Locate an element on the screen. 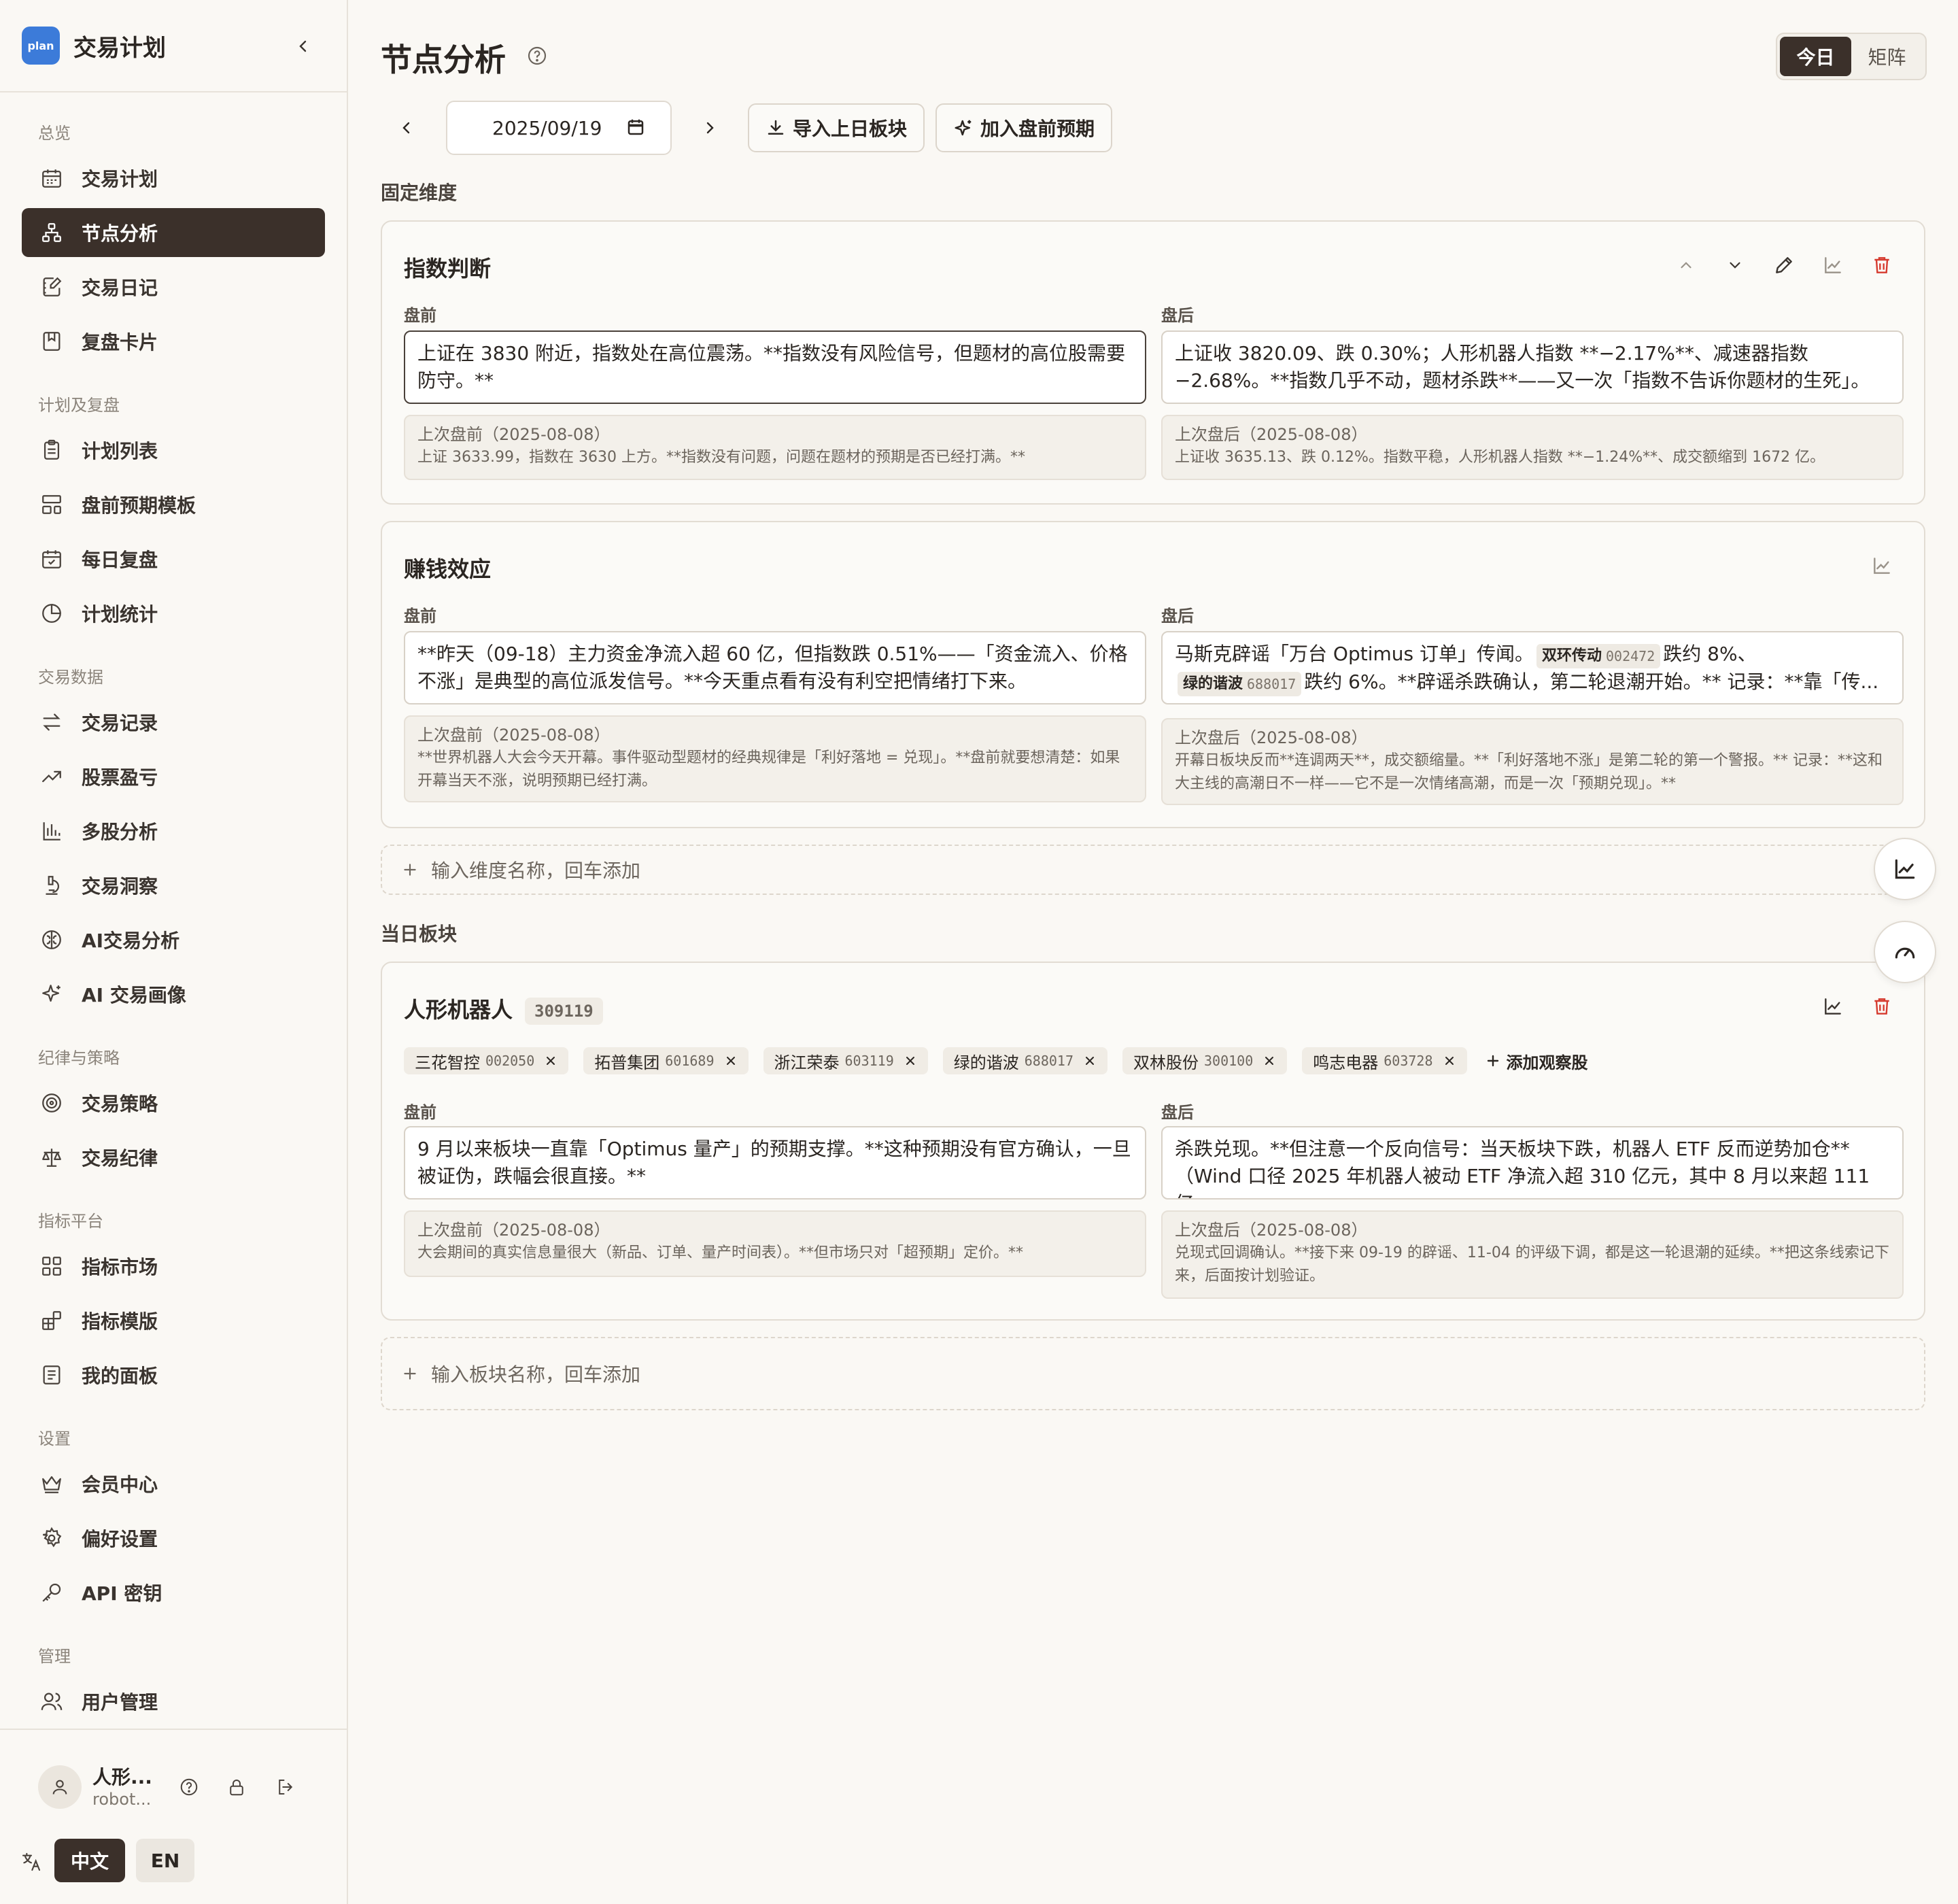 The height and width of the screenshot is (1904, 1958). gauge-float-button is located at coordinates (1905, 952).